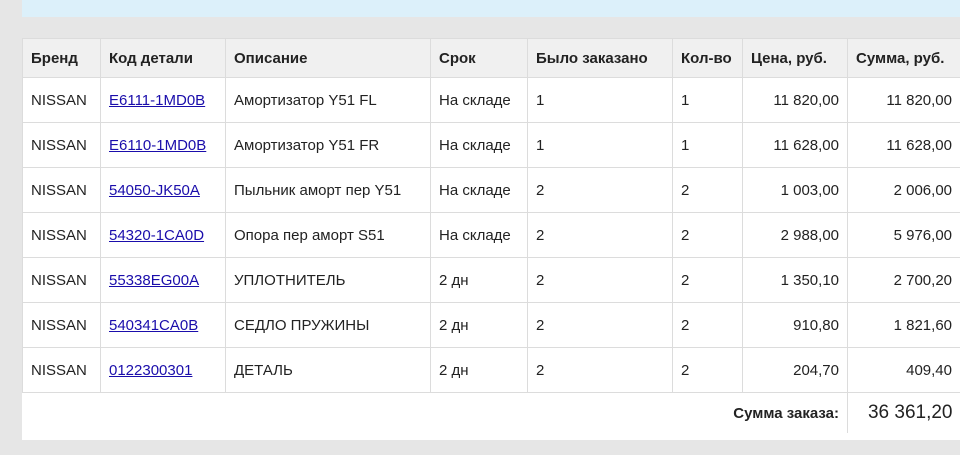  I want to click on cell-description: Пыльник аморт пер Y51, so click(328, 190).